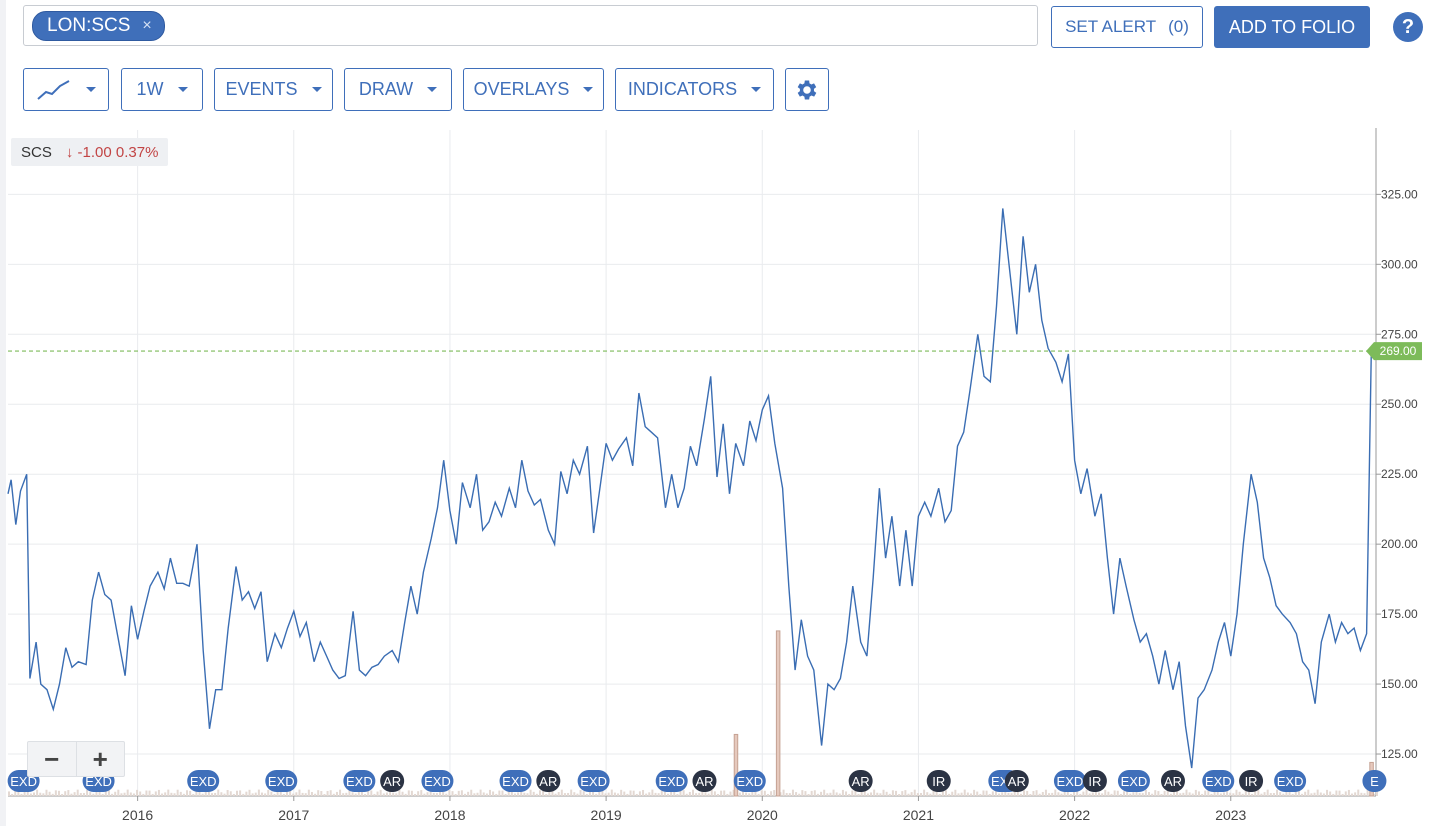 This screenshot has width=1435, height=826. I want to click on set-alert-button: SET ALERT (0), so click(1127, 27).